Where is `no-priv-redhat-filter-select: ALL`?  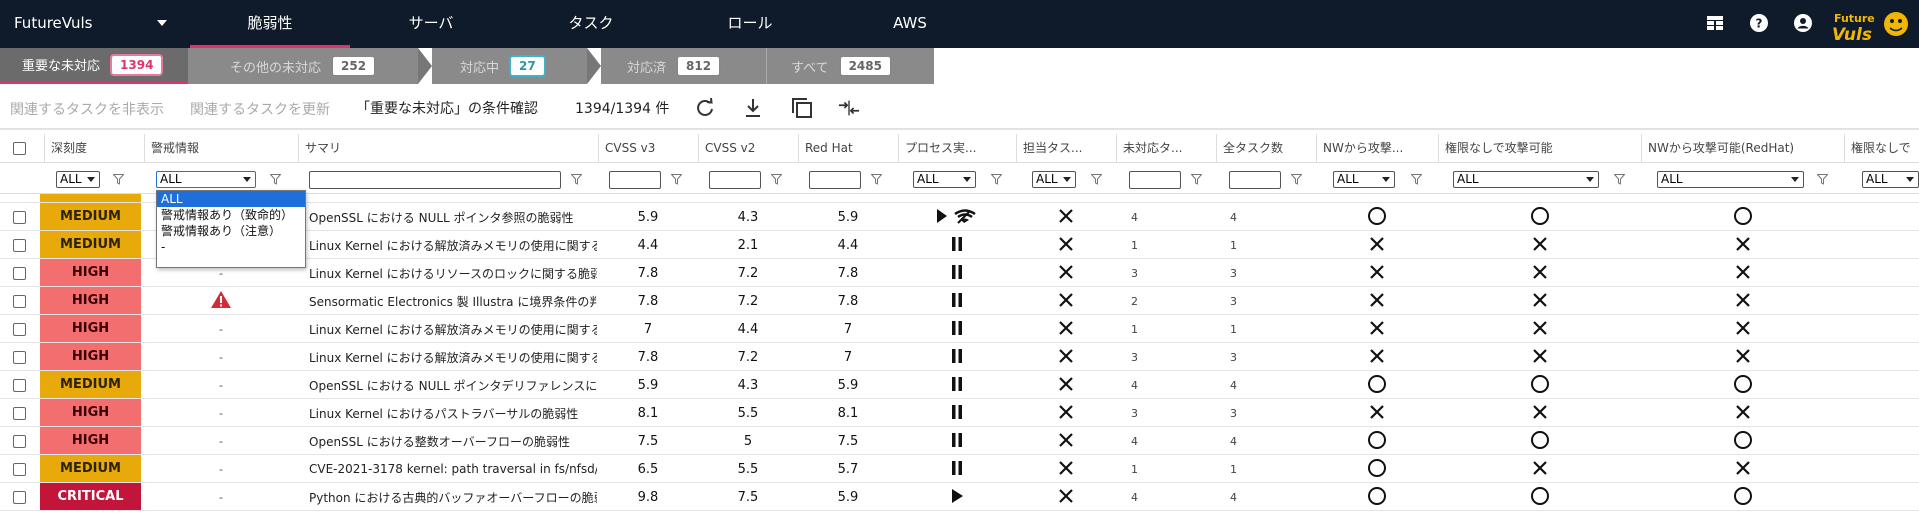 no-priv-redhat-filter-select: ALL is located at coordinates (1890, 179).